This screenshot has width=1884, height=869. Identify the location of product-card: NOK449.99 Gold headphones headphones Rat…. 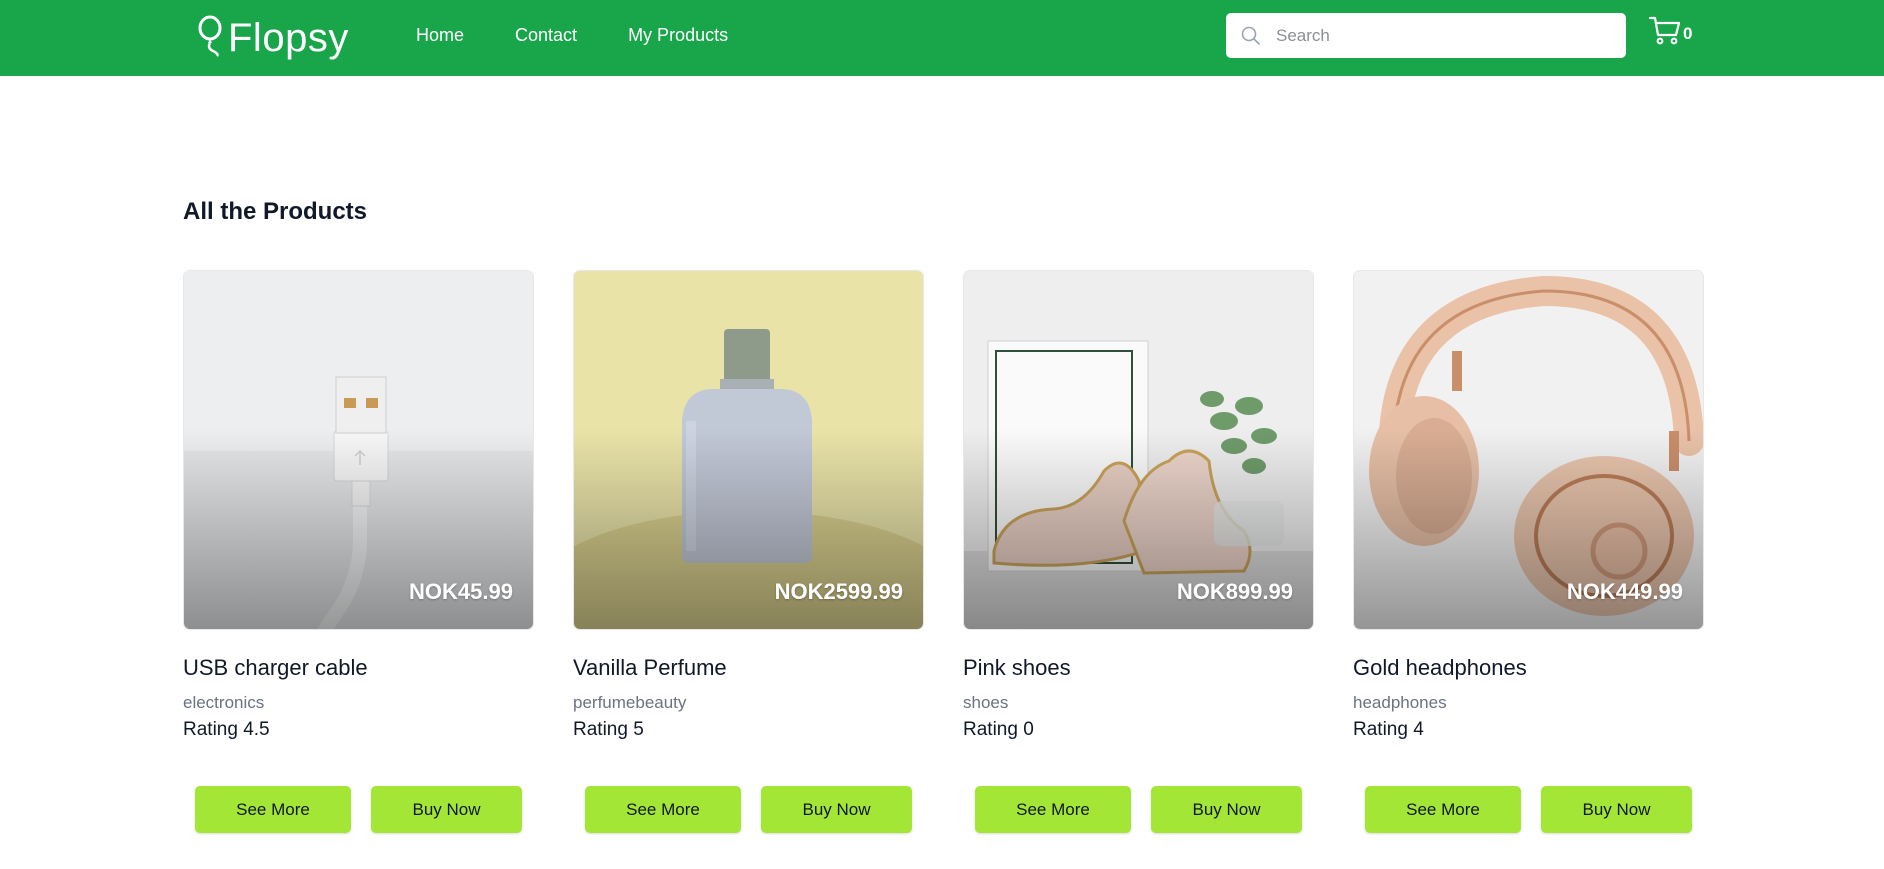
(1528, 555).